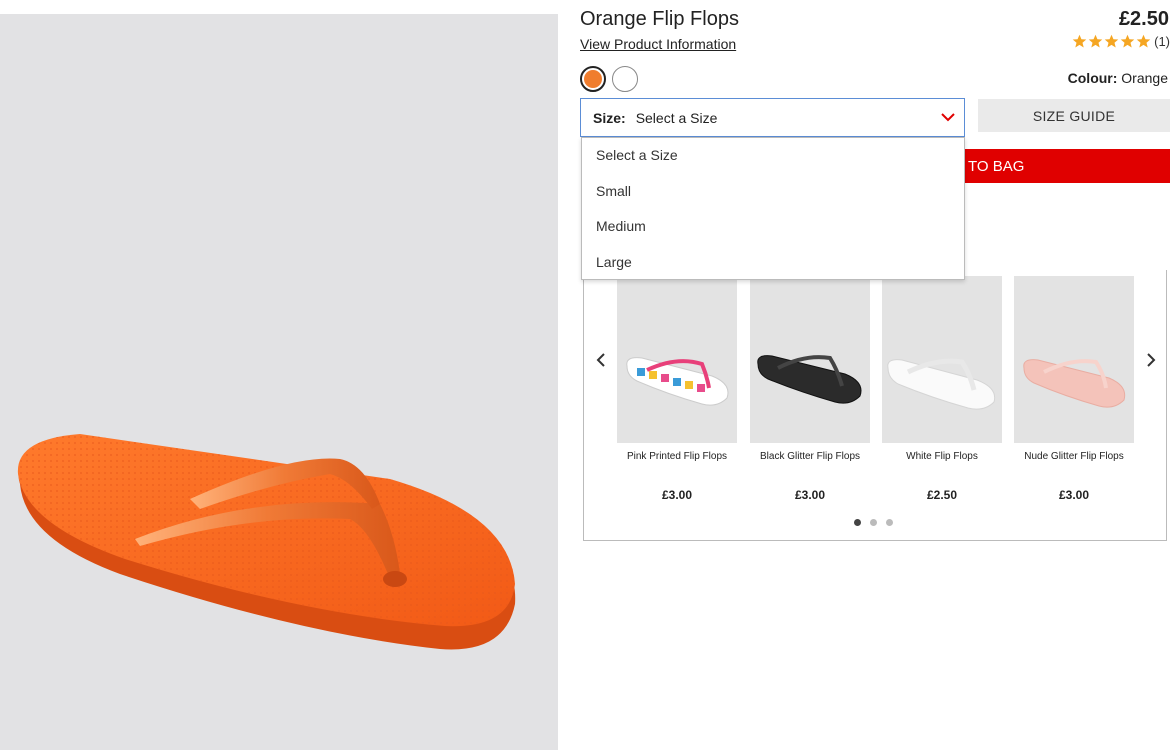  What do you see at coordinates (601, 360) in the screenshot?
I see `chevron-left-icon` at bounding box center [601, 360].